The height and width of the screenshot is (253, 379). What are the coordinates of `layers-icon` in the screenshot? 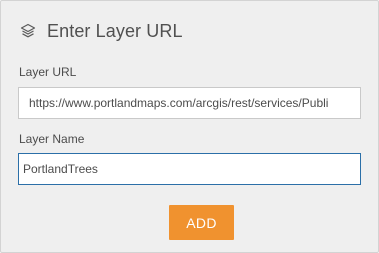 It's located at (28, 31).